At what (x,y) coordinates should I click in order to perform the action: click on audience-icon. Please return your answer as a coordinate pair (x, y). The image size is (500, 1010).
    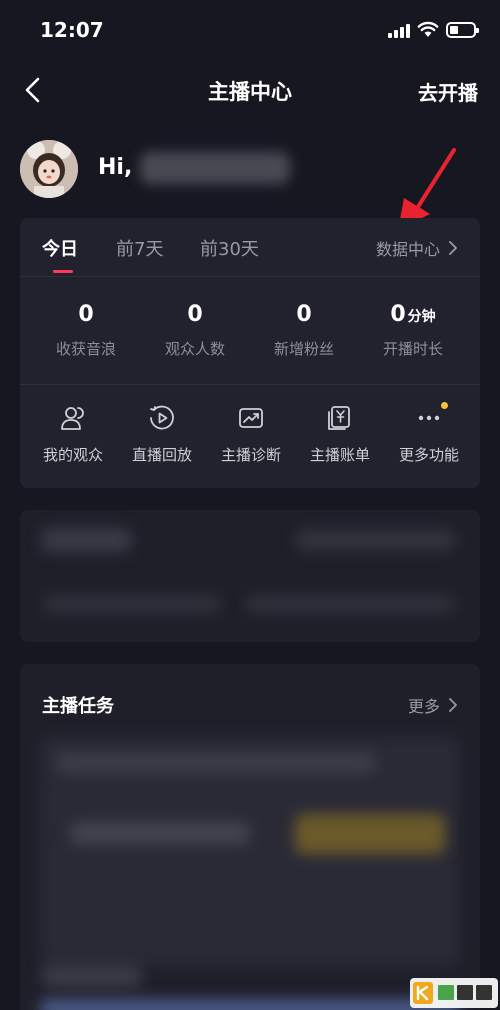
    Looking at the image, I should click on (72, 418).